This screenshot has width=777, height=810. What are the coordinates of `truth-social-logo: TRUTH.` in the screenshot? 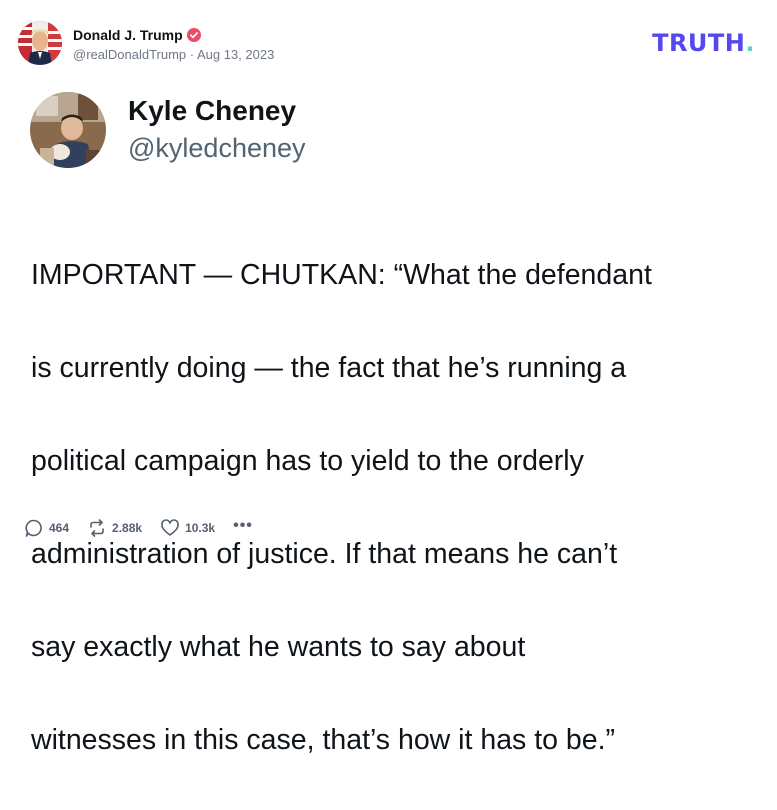 It's located at (703, 43).